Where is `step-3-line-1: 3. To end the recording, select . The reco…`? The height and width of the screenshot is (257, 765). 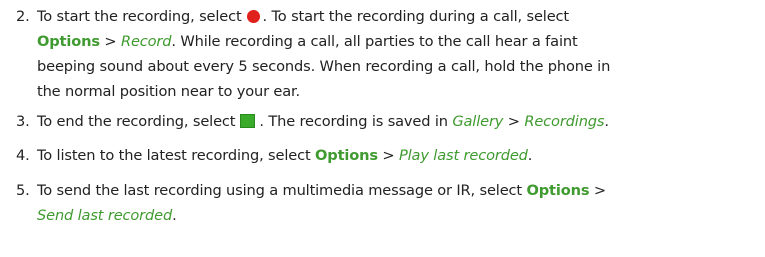
step-3-line-1: 3. To end the recording, select . The reco… is located at coordinates (388, 121).